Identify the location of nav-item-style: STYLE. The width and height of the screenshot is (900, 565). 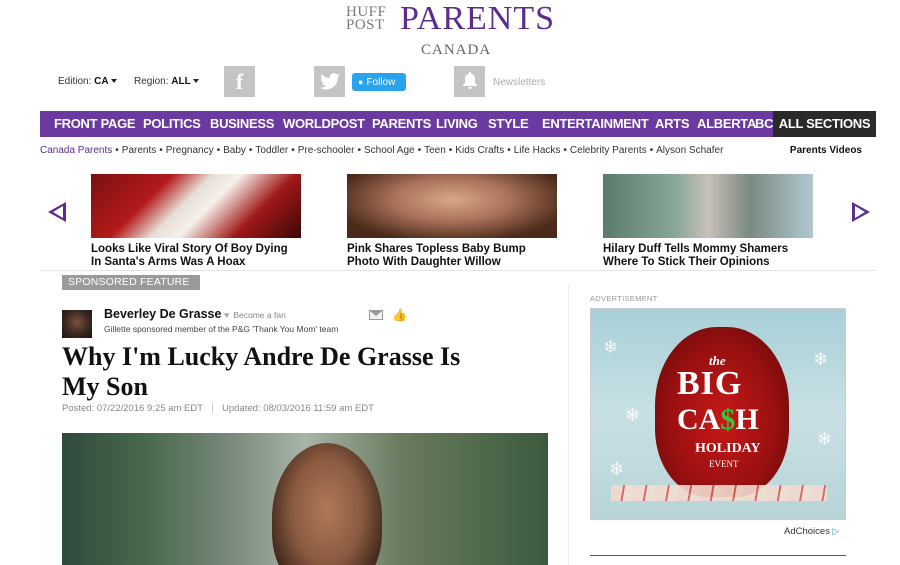
(508, 124).